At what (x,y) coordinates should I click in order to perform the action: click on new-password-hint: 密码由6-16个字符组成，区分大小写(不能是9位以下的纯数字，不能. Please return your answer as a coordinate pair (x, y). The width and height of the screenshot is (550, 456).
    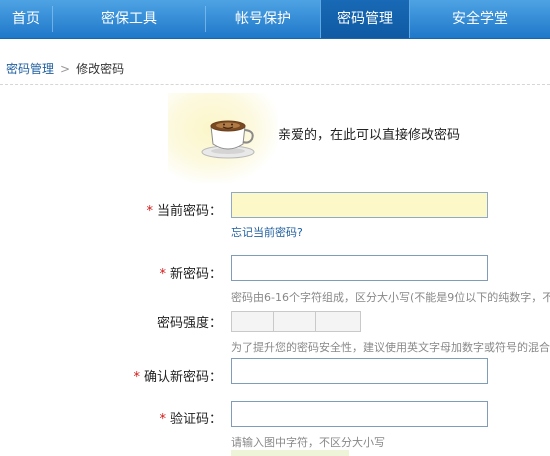
    Looking at the image, I should click on (390, 297).